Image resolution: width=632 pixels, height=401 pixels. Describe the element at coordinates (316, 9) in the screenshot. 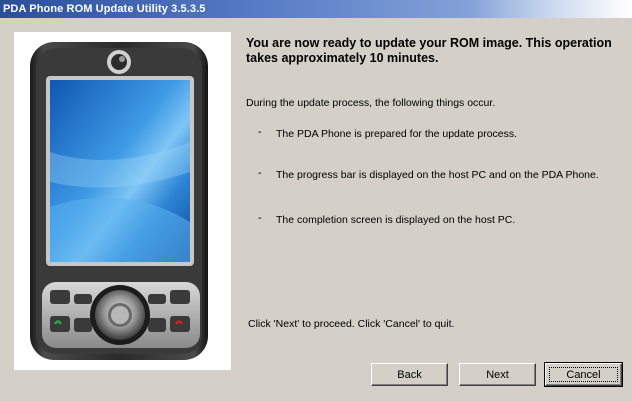

I see `title-bar: PDA Phone ROM Update Utility 3.5.3.5` at that location.